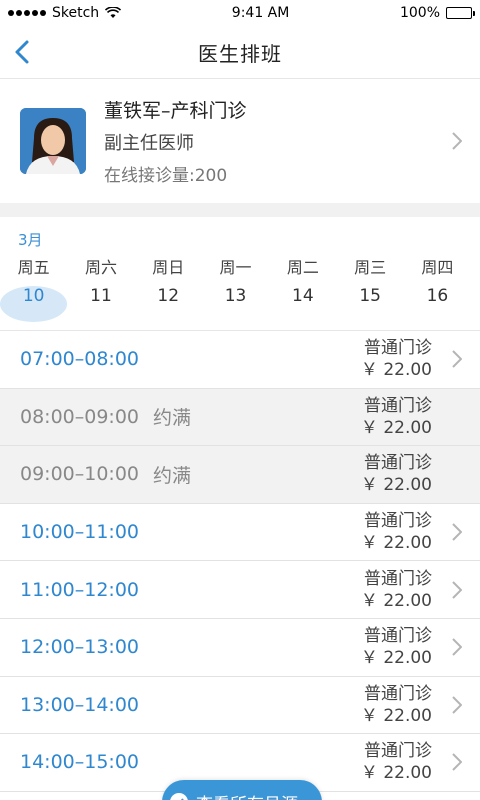  I want to click on date-number: 15, so click(369, 304).